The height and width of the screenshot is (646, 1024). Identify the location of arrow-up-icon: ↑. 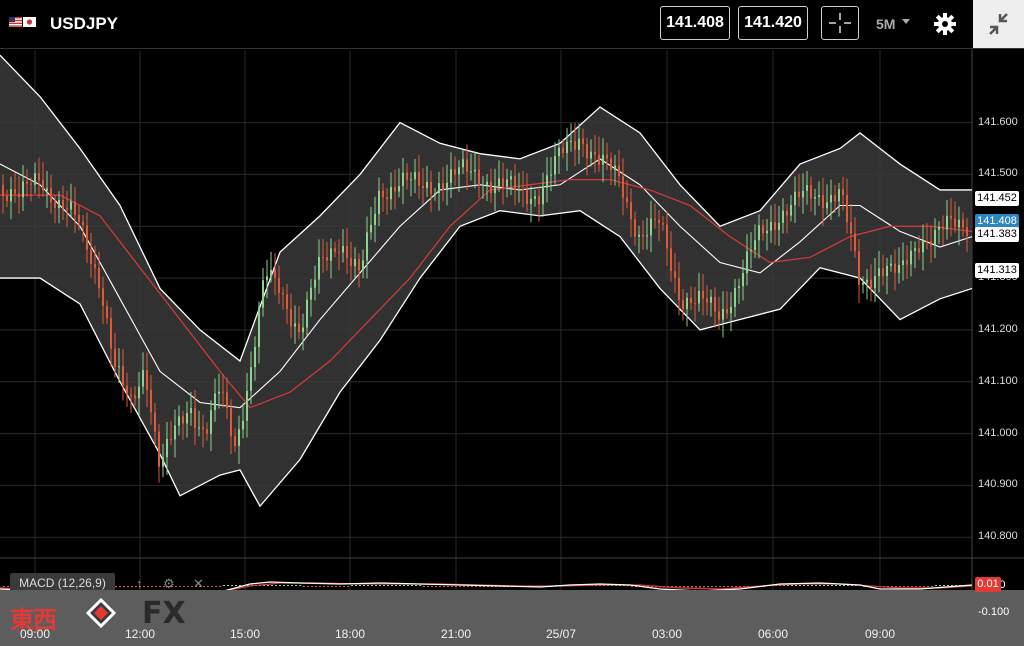
(139, 583).